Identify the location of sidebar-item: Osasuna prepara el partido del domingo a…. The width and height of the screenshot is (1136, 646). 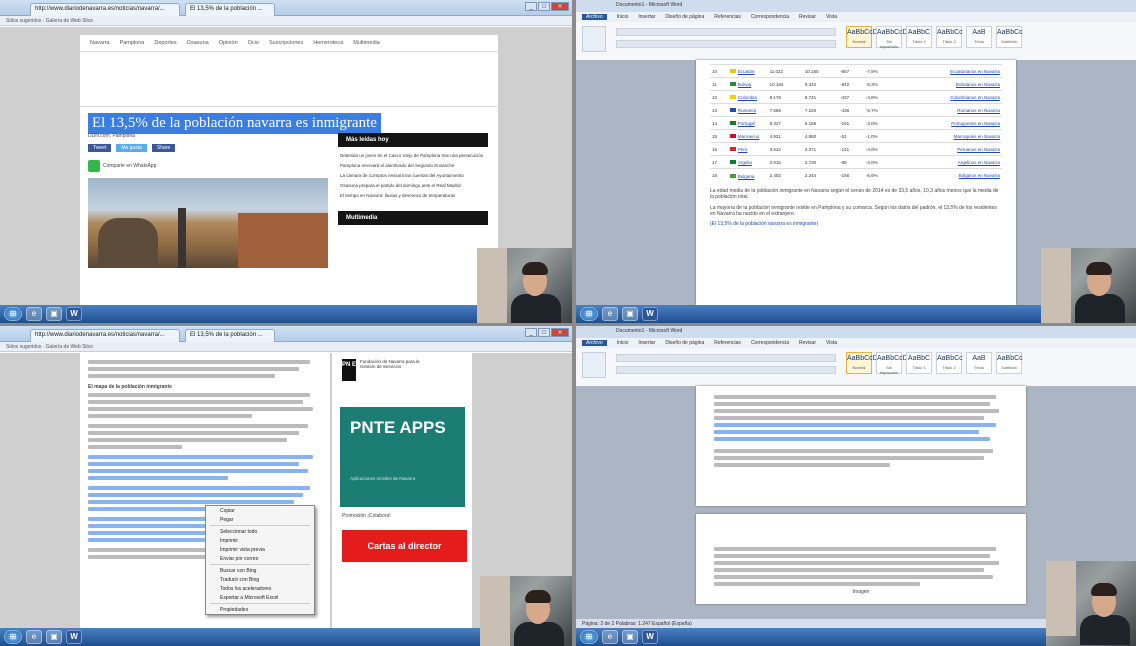
(413, 186).